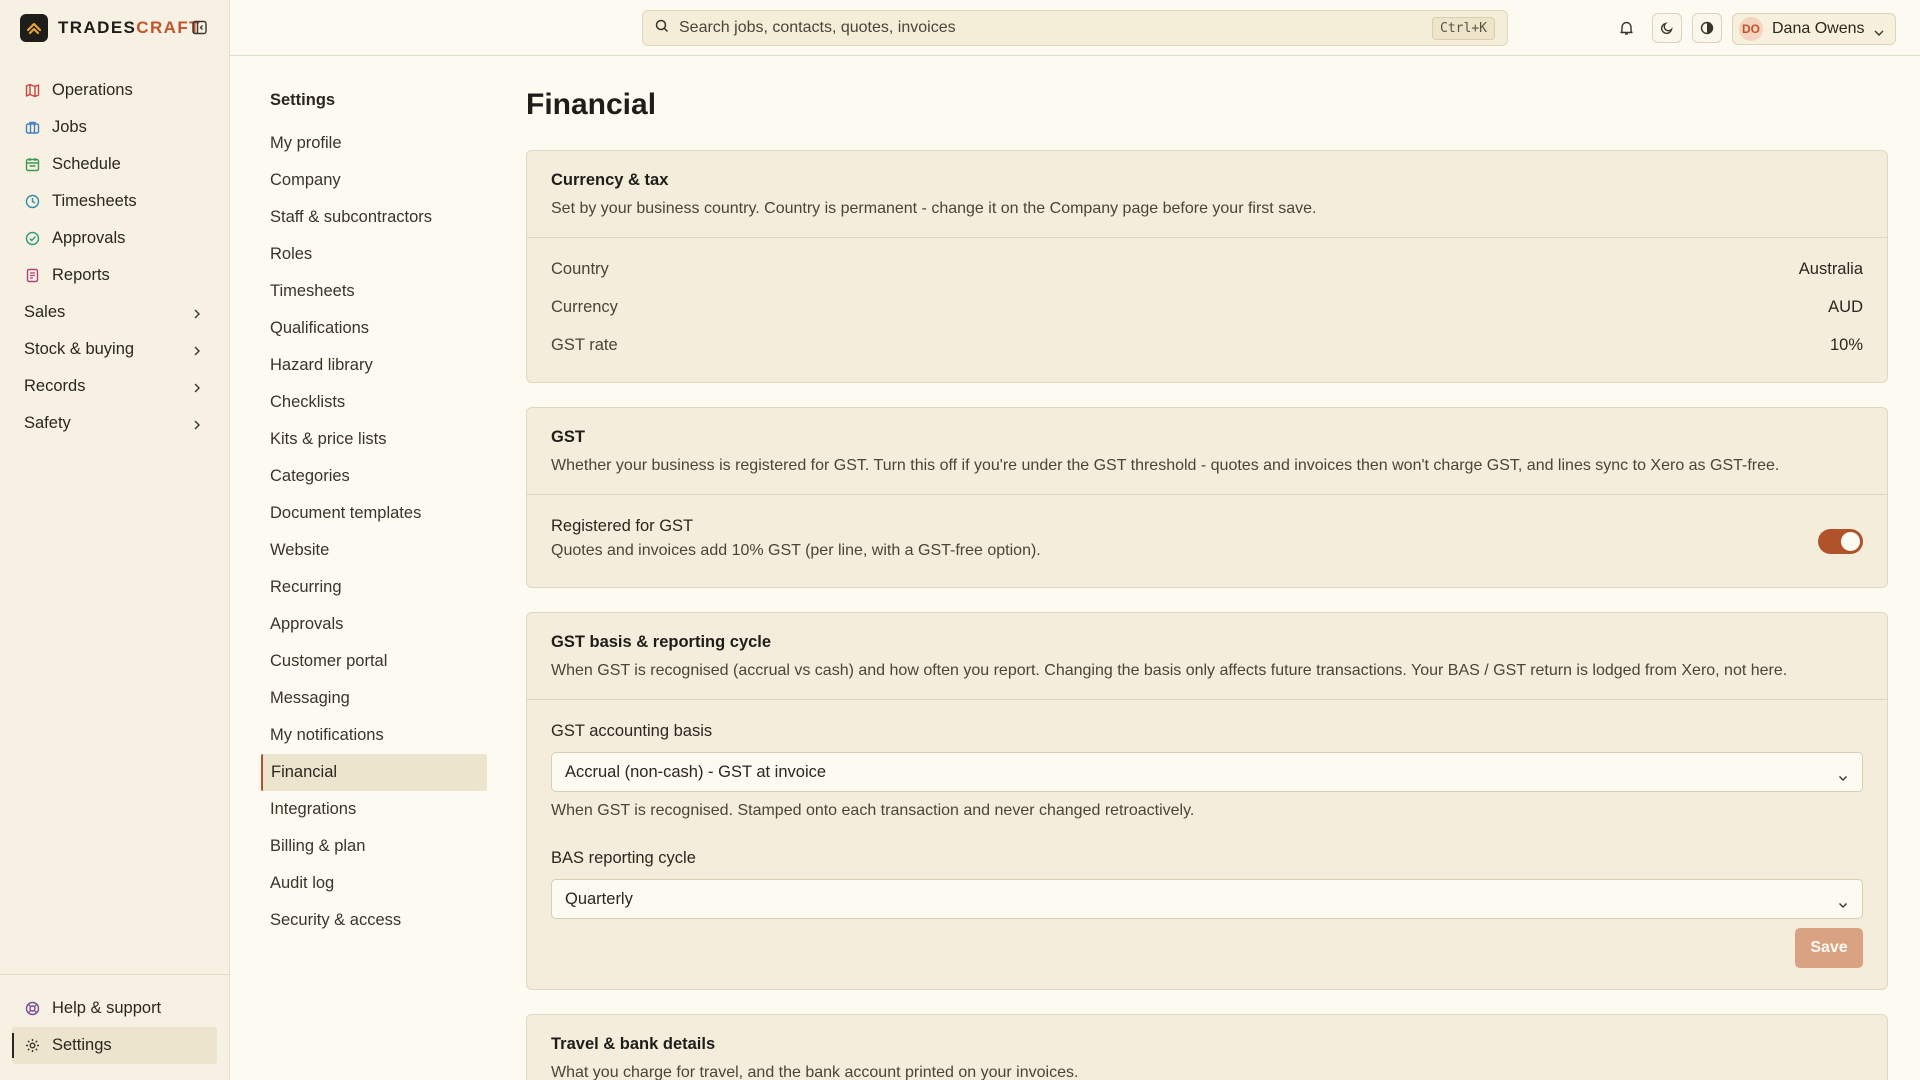 The image size is (1920, 1080). What do you see at coordinates (114, 423) in the screenshot?
I see `nav-group-safety: Safety` at bounding box center [114, 423].